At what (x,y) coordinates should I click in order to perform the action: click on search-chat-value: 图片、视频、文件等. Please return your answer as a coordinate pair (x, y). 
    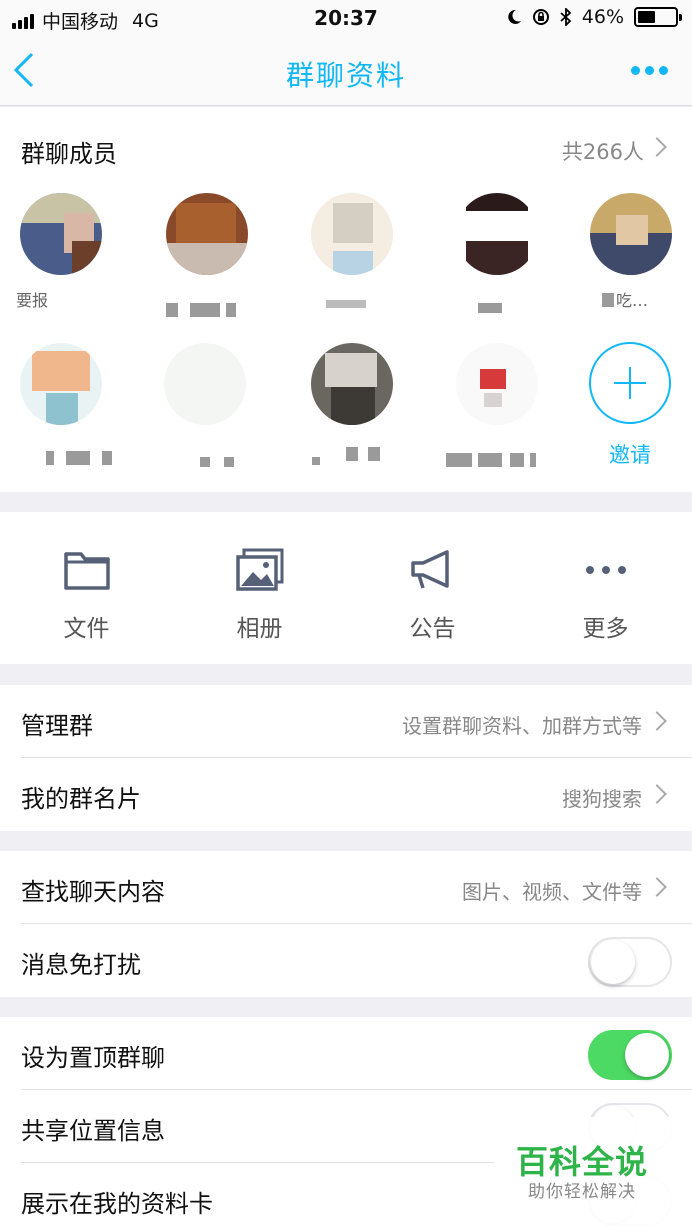
    Looking at the image, I should click on (552, 892).